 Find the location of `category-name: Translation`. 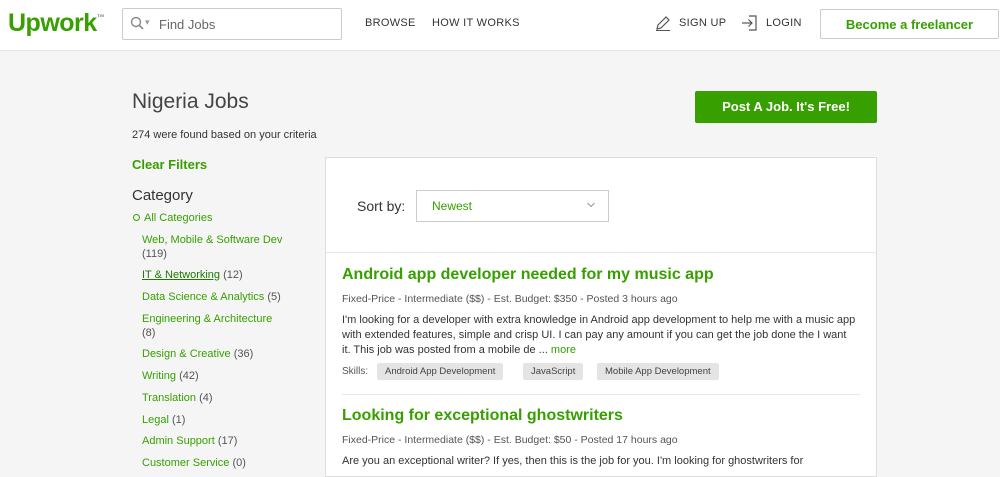

category-name: Translation is located at coordinates (169, 398).